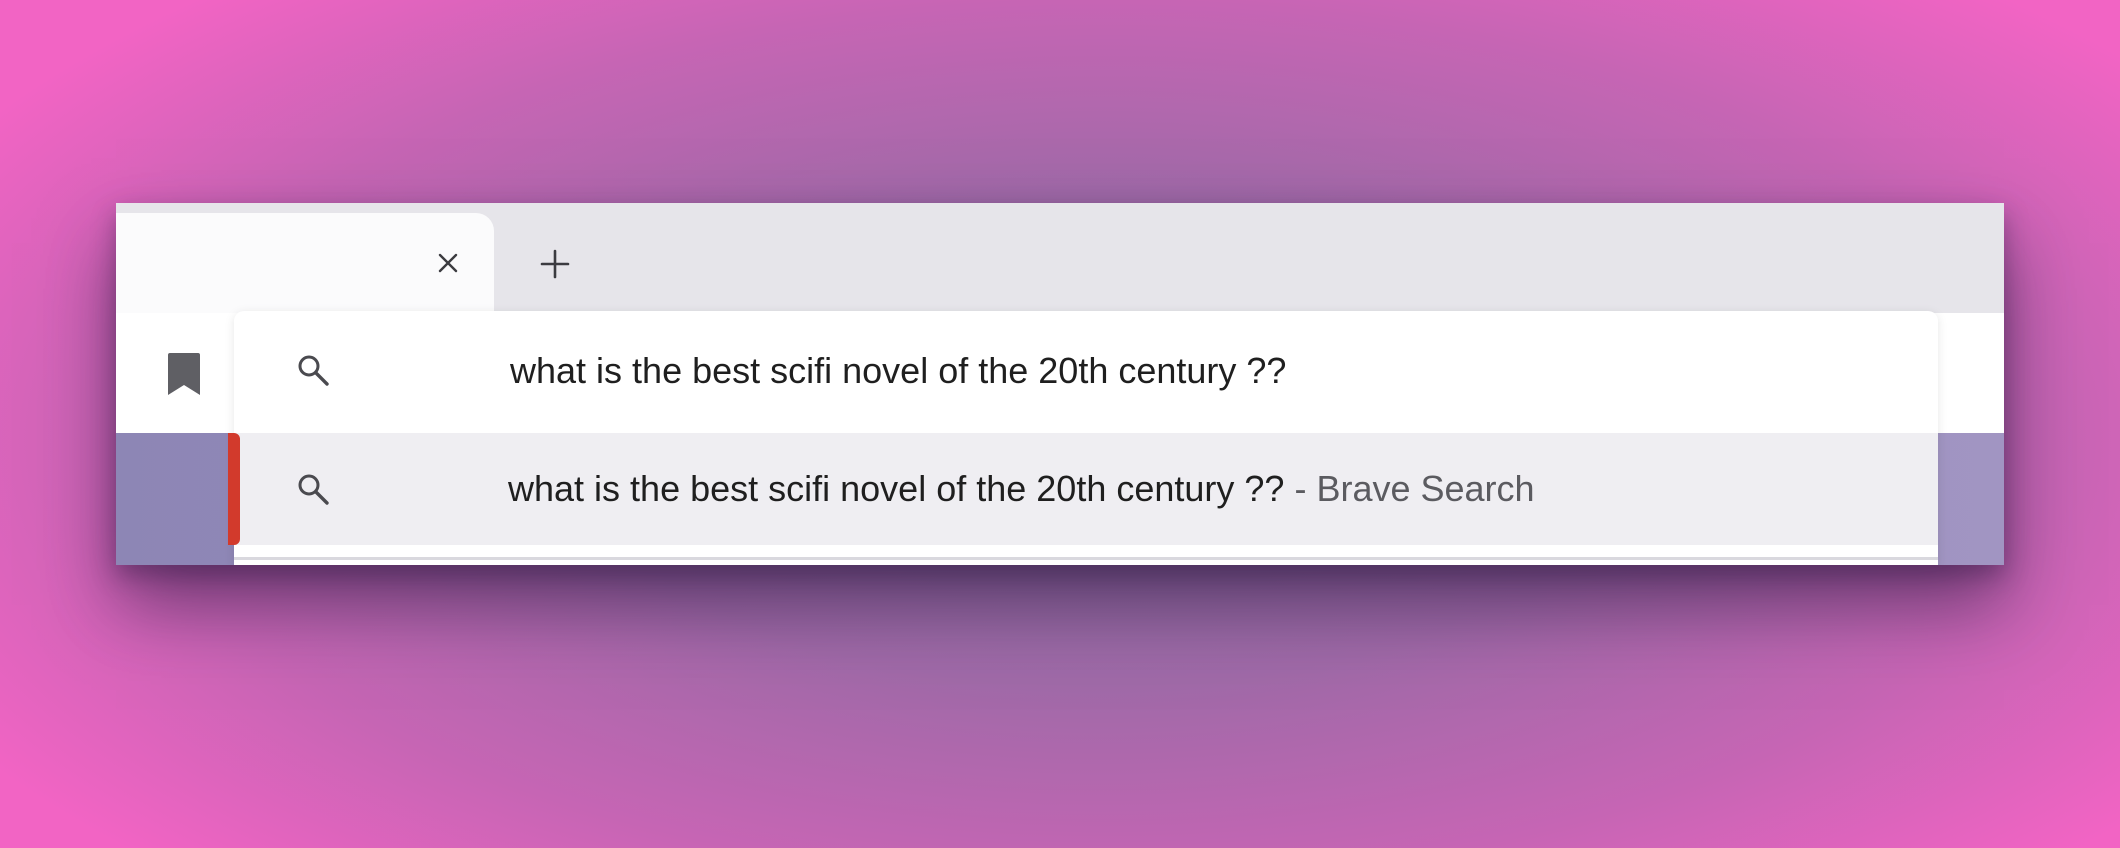 The width and height of the screenshot is (2120, 848). Describe the element at coordinates (1409, 488) in the screenshot. I see `suggestion-engine: - Brave Search` at that location.